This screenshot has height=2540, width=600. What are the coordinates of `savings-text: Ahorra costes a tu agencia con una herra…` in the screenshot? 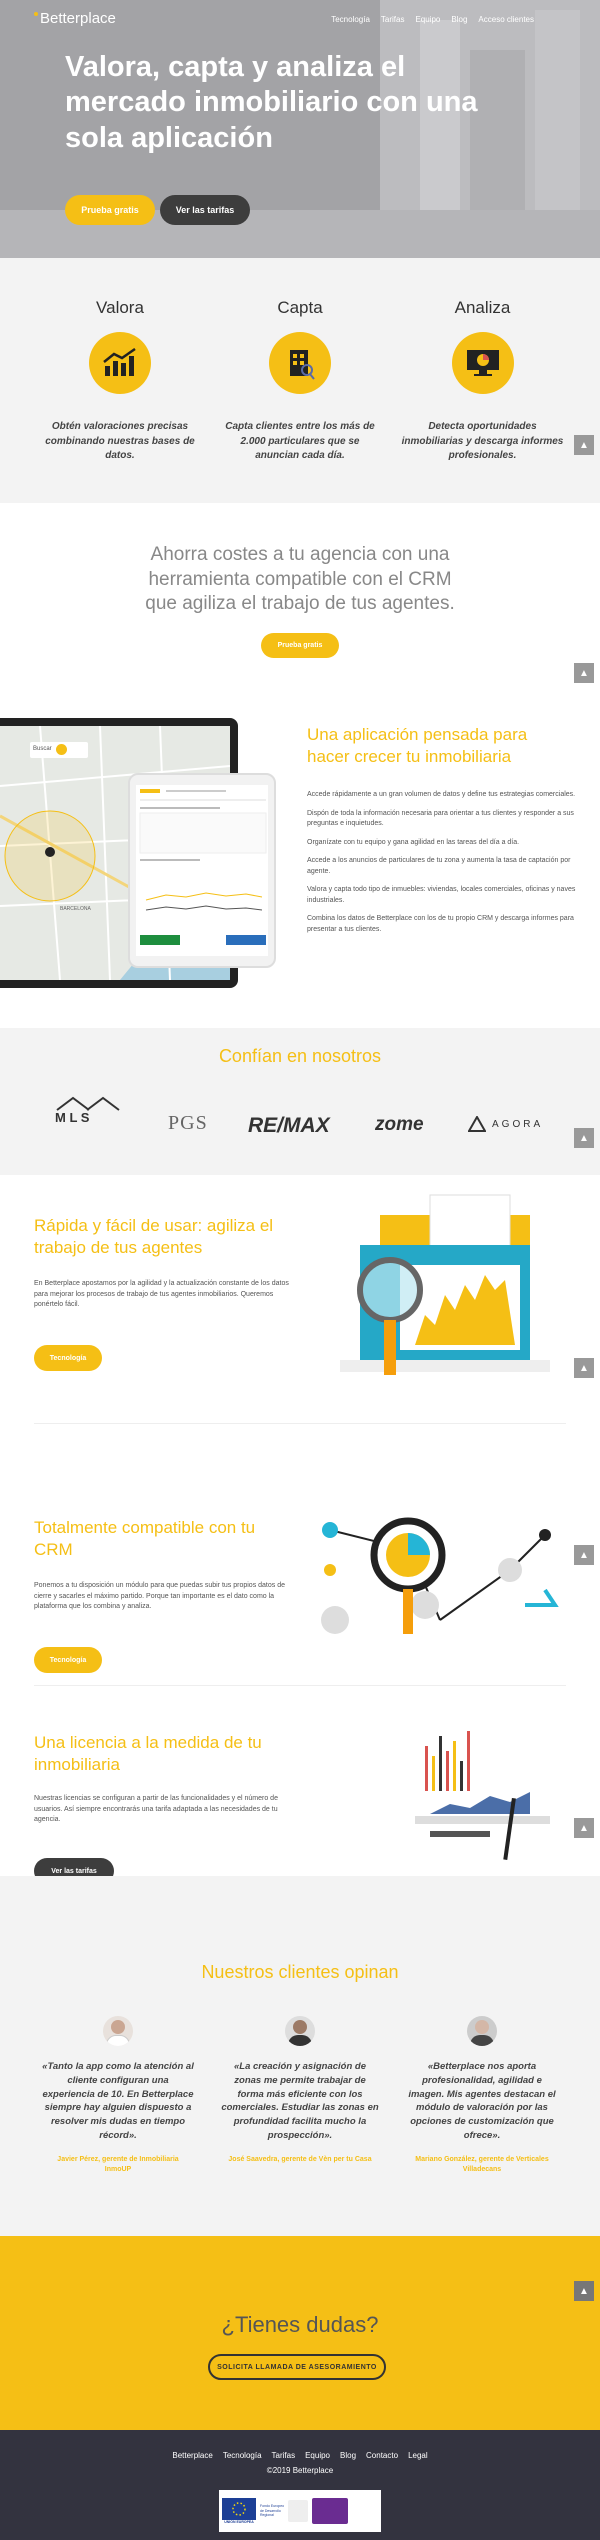 It's located at (300, 579).